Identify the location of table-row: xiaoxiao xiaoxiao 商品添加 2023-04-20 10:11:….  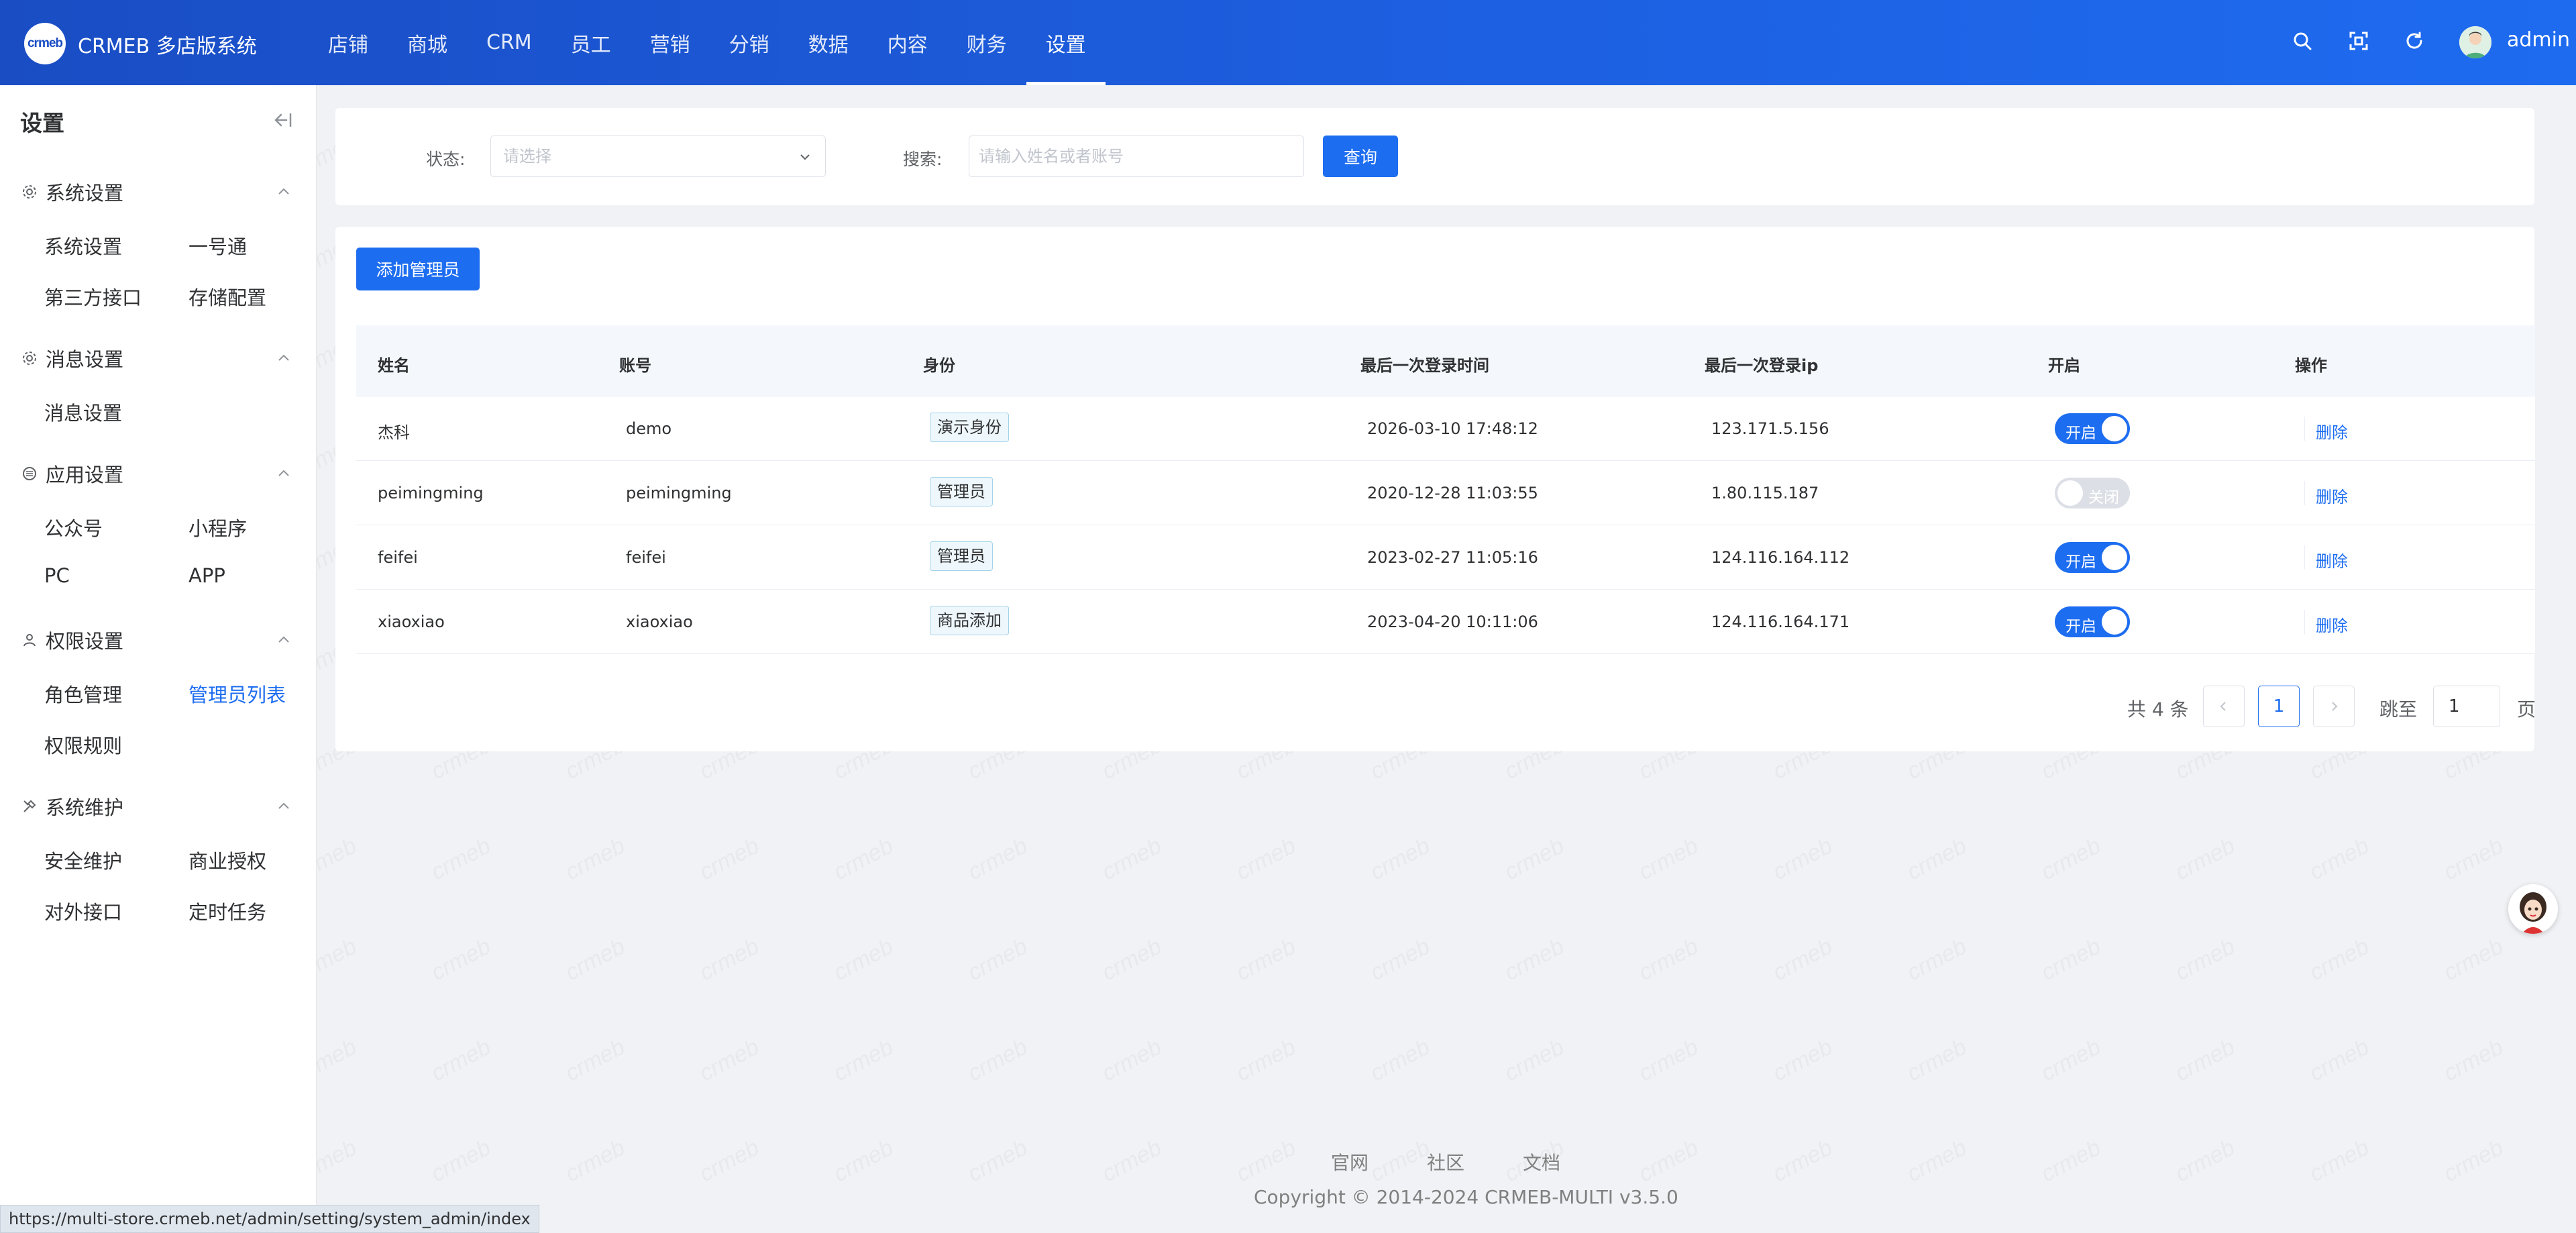
(1445, 622).